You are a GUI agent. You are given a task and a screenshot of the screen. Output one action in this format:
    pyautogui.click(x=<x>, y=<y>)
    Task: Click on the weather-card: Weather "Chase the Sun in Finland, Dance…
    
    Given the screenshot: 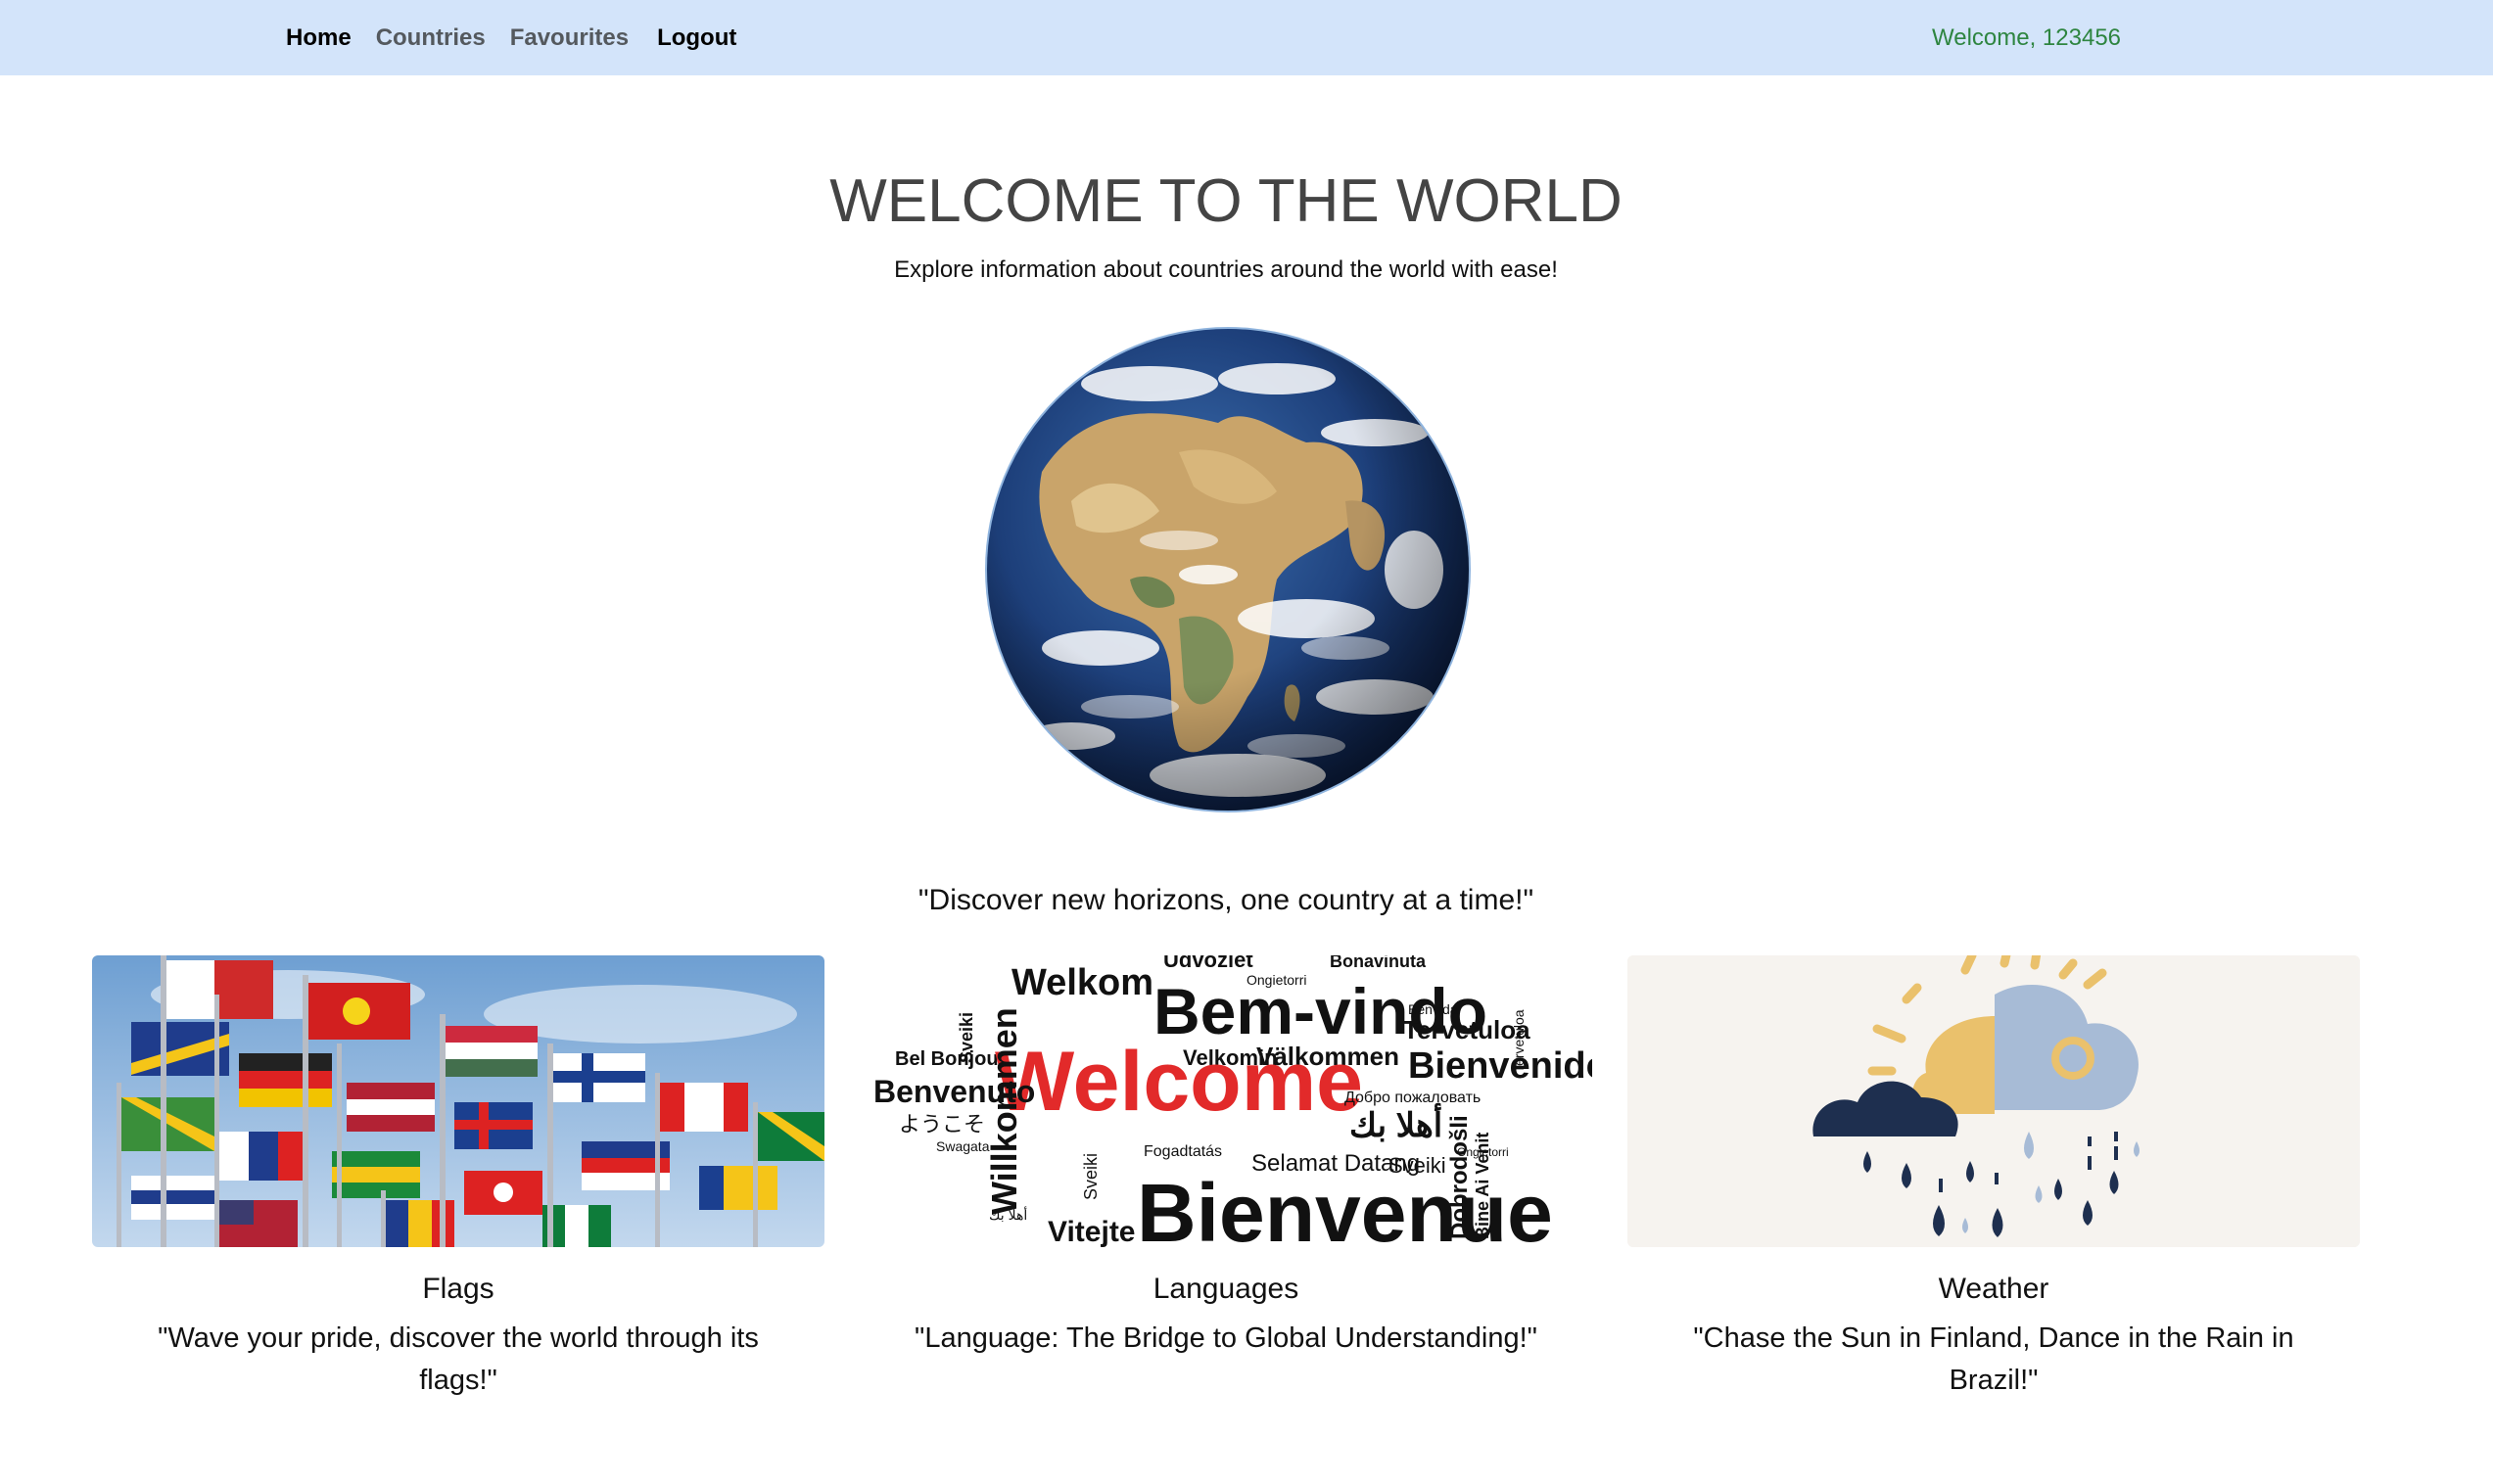 What is the action you would take?
    pyautogui.click(x=1993, y=1178)
    